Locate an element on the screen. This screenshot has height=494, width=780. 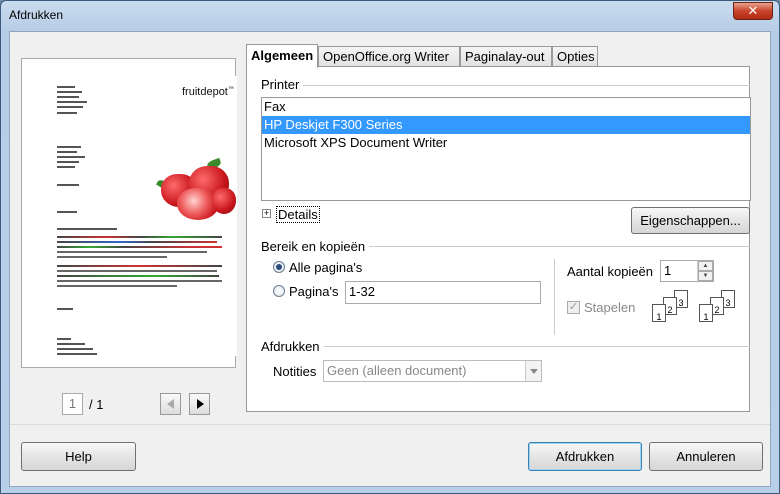
page-number-input: 1 is located at coordinates (72, 404).